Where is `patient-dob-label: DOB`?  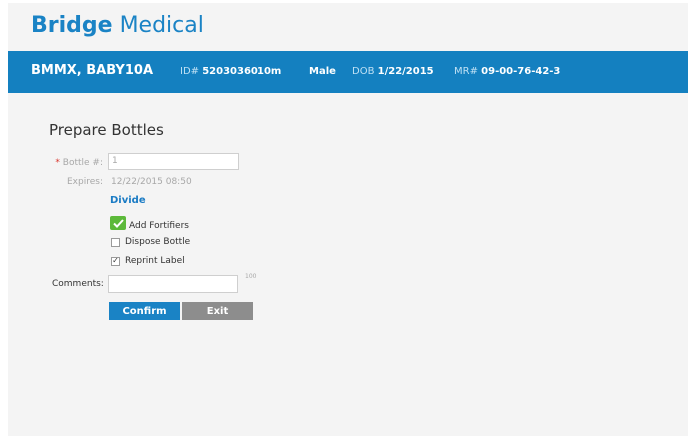 patient-dob-label: DOB is located at coordinates (363, 71).